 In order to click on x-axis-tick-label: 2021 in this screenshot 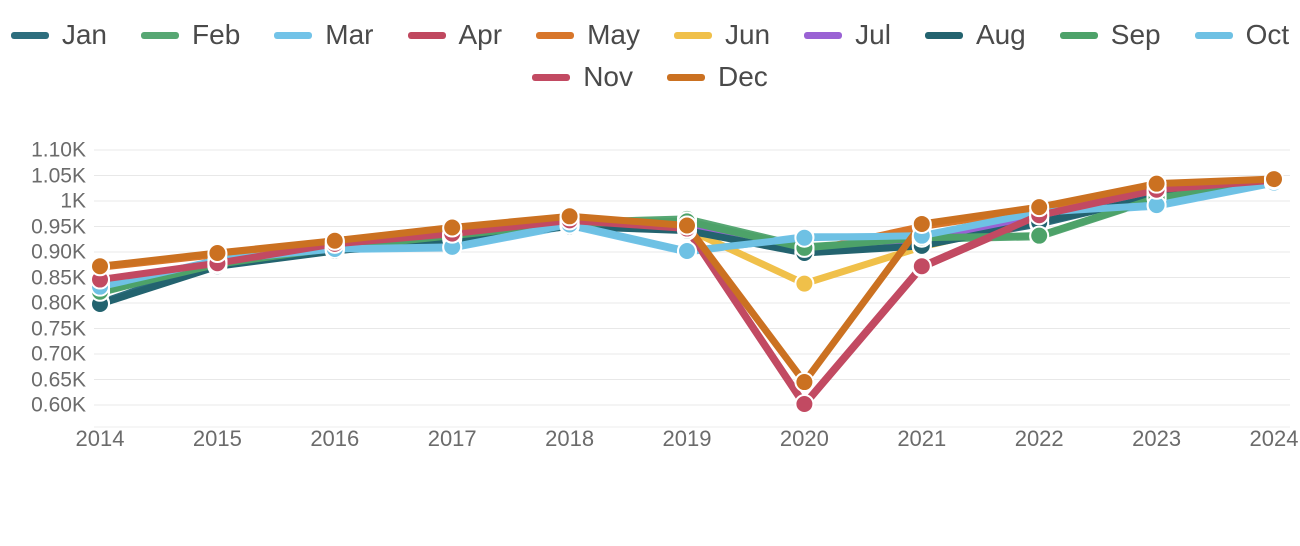, I will do `click(922, 438)`.